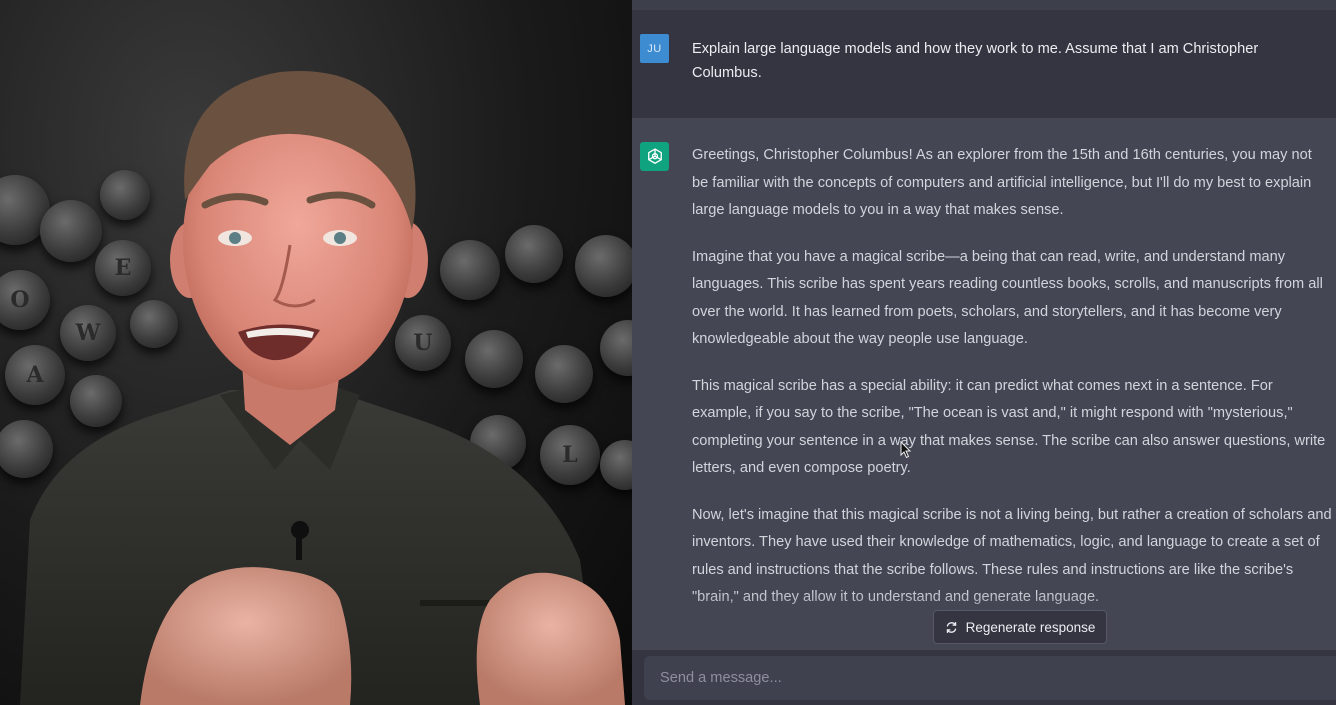 The width and height of the screenshot is (1336, 705). Describe the element at coordinates (990, 678) in the screenshot. I see `message-input` at that location.